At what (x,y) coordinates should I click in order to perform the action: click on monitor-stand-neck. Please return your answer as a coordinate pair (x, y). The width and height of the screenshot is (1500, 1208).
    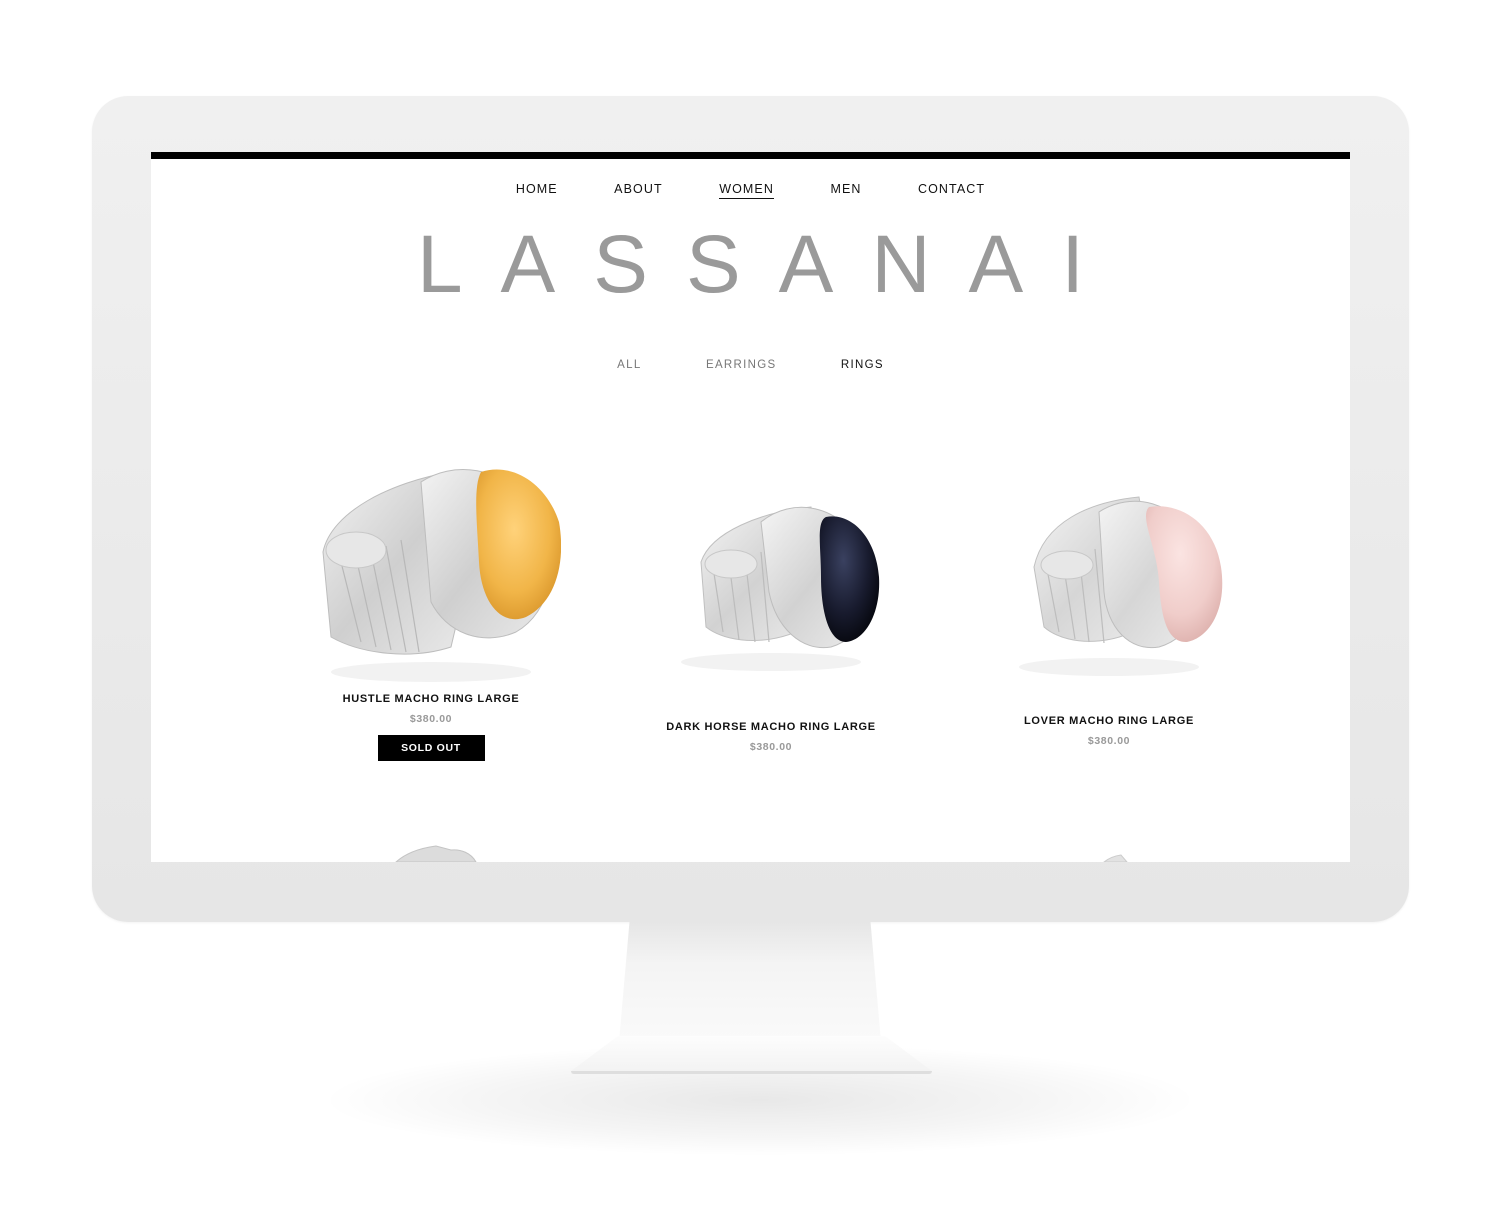
    Looking at the image, I should click on (750, 982).